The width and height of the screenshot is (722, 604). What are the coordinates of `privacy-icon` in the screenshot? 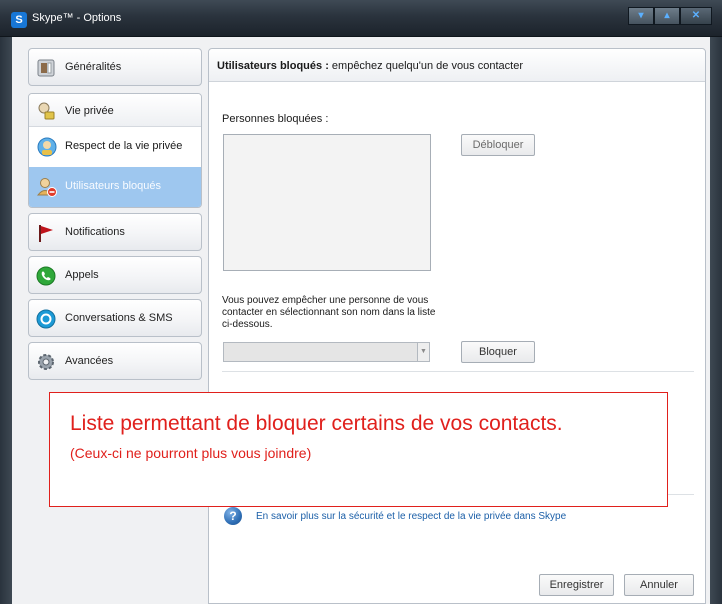 It's located at (46, 111).